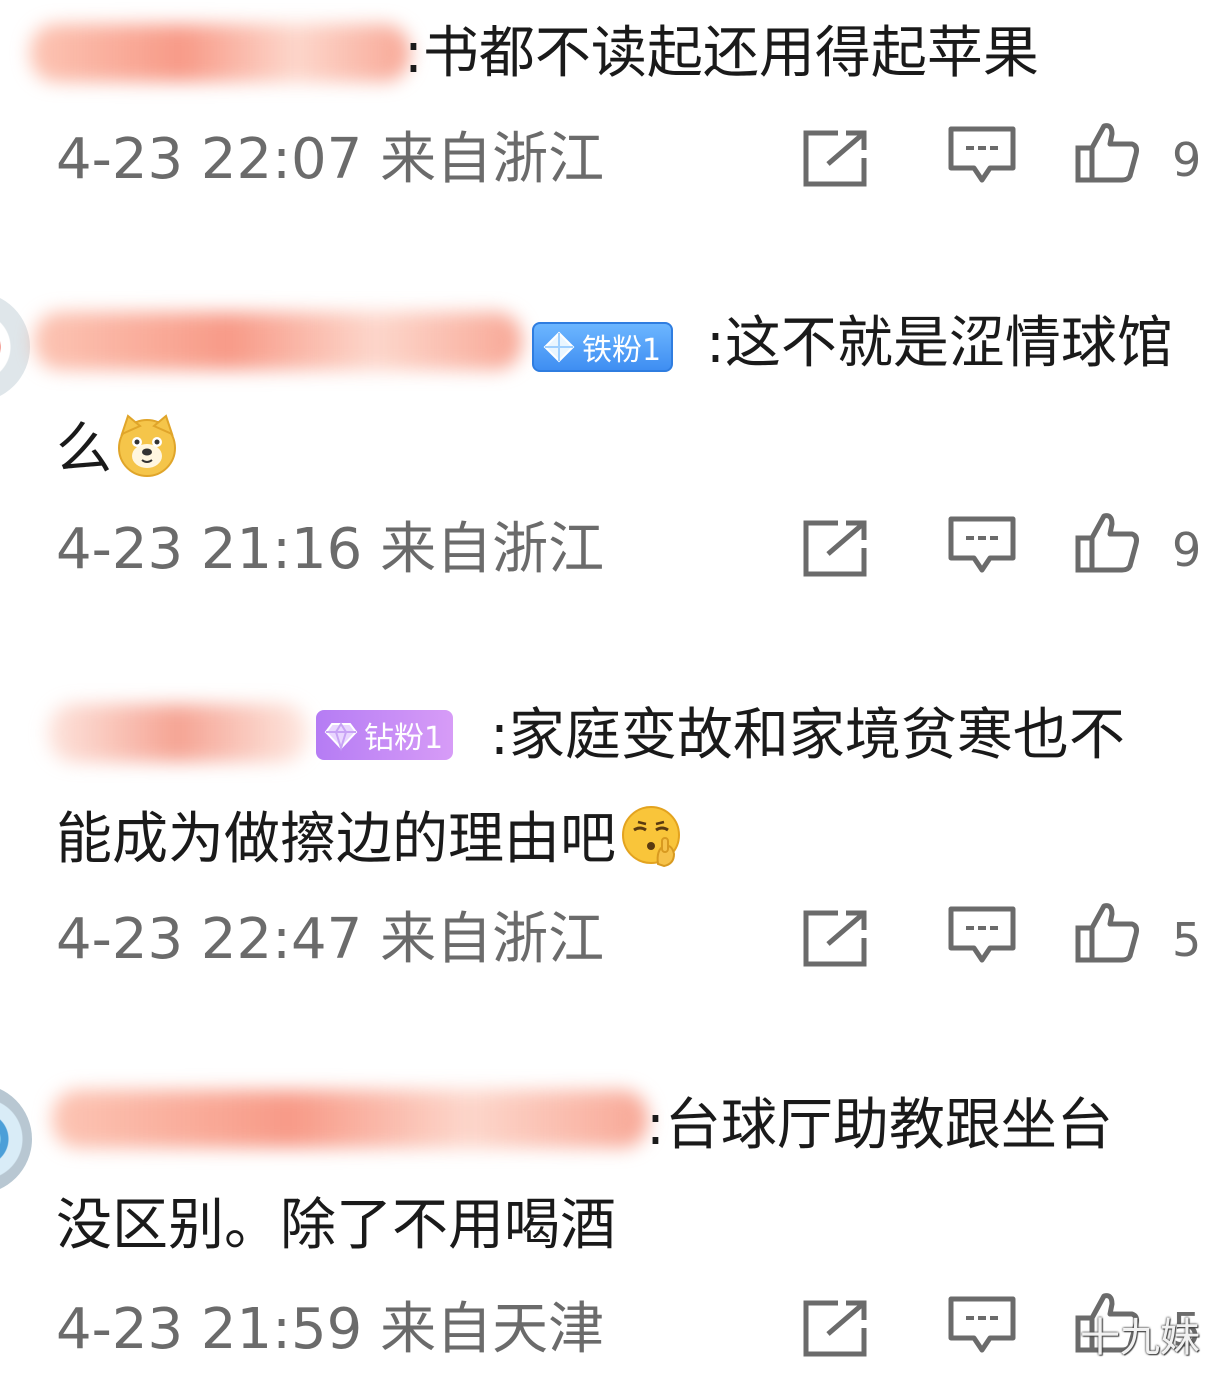  I want to click on comment-text: :台球厅助教跟坐台, so click(879, 1125).